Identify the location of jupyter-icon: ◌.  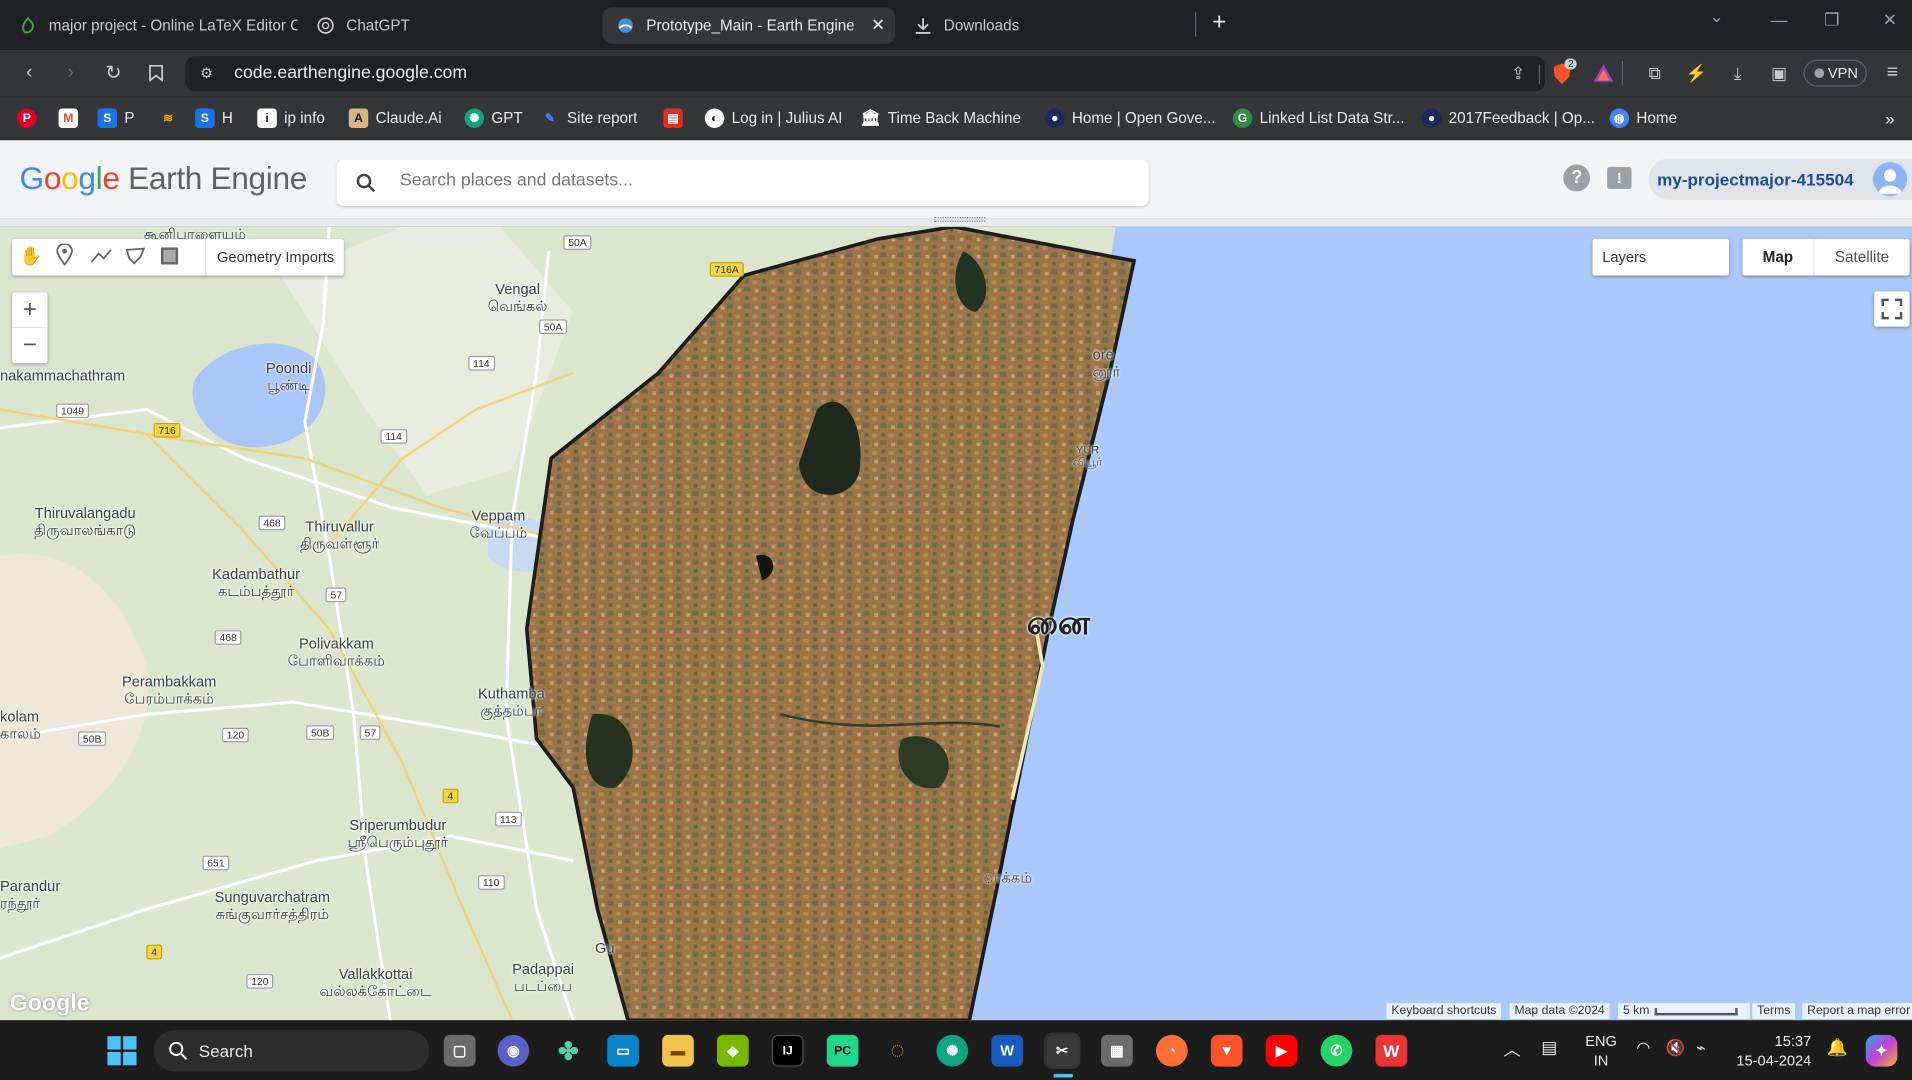
(898, 1051).